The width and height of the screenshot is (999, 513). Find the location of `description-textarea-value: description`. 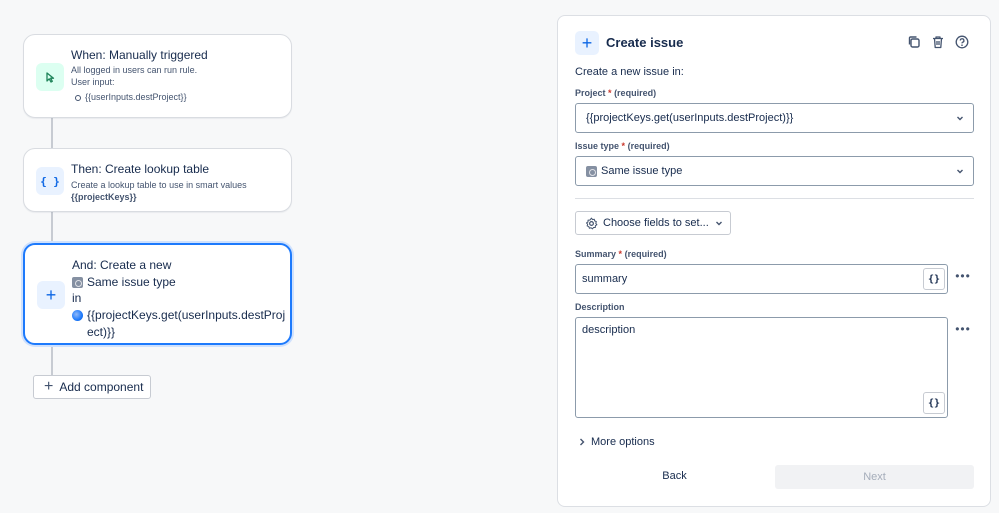

description-textarea-value: description is located at coordinates (609, 330).